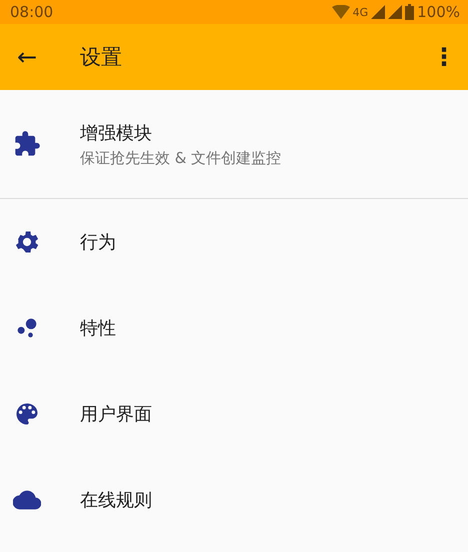  I want to click on item-subtitle: 保证抢先生效 & 文件创建监控, so click(181, 158).